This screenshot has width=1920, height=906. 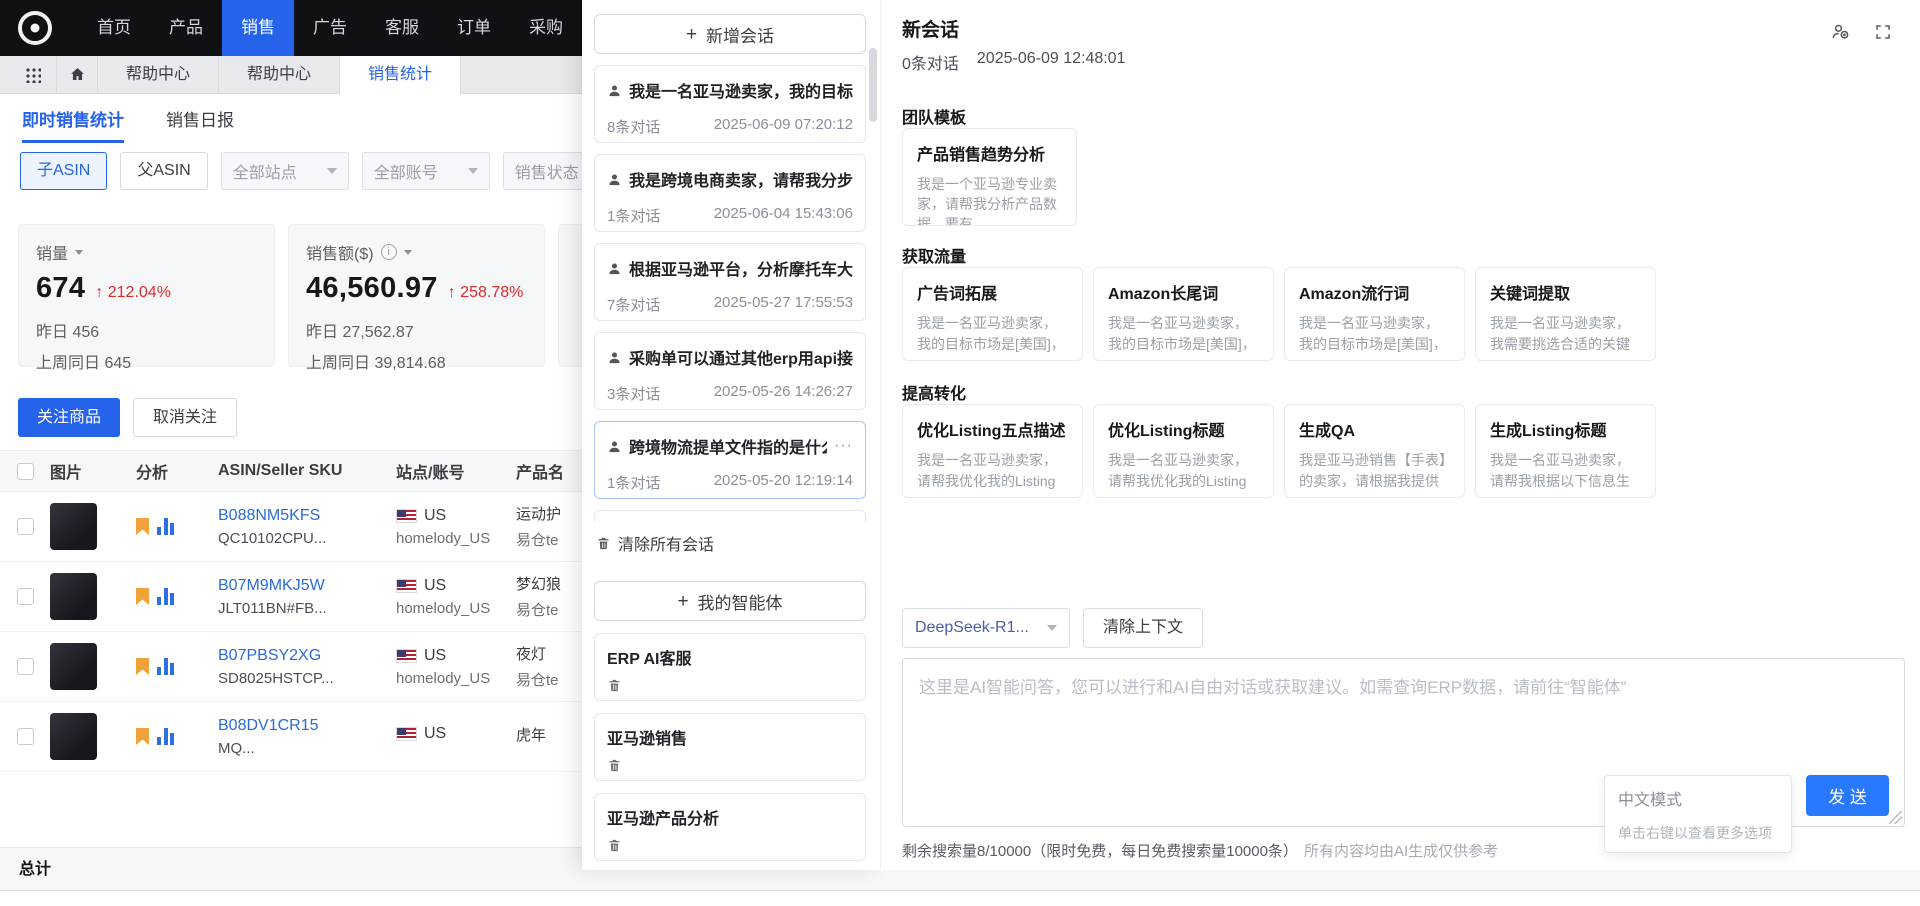 What do you see at coordinates (730, 827) in the screenshot?
I see `agent-item: 亚马逊产品分析` at bounding box center [730, 827].